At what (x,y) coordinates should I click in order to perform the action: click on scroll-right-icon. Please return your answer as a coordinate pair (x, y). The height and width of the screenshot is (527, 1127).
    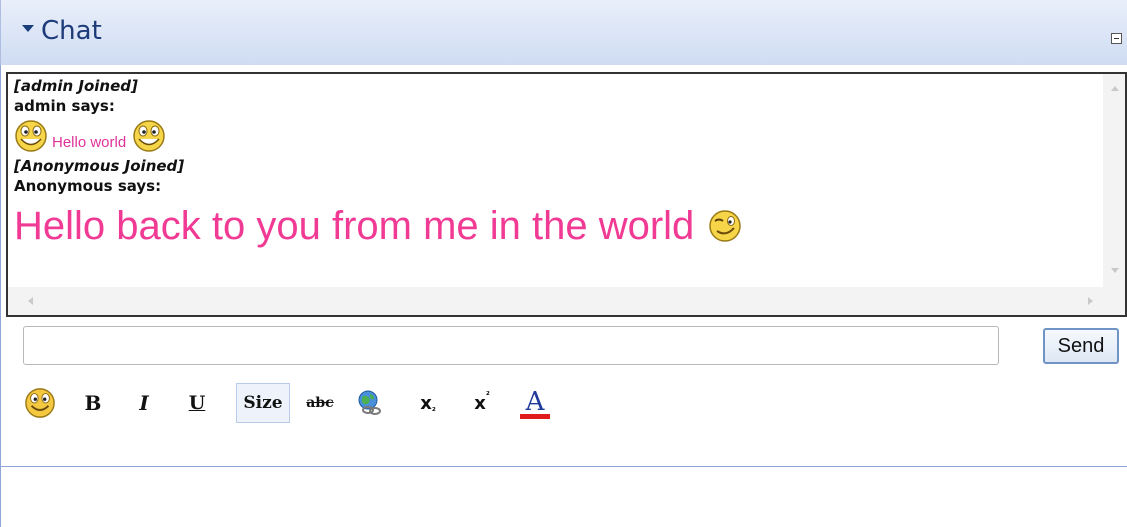
    Looking at the image, I should click on (1090, 301).